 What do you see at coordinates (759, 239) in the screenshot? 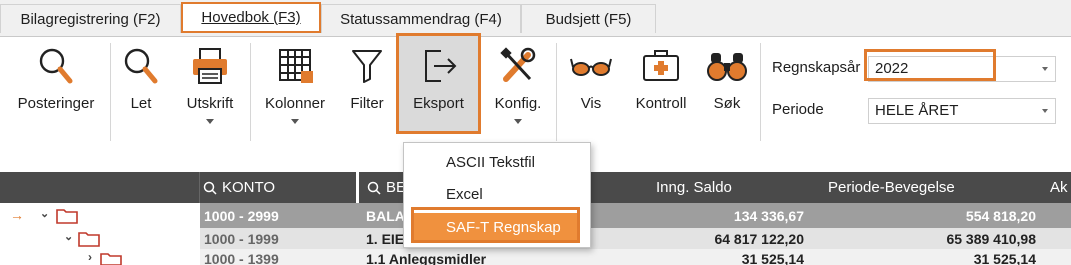
I see `inng-saldo-cell: 64 817 122,20` at bounding box center [759, 239].